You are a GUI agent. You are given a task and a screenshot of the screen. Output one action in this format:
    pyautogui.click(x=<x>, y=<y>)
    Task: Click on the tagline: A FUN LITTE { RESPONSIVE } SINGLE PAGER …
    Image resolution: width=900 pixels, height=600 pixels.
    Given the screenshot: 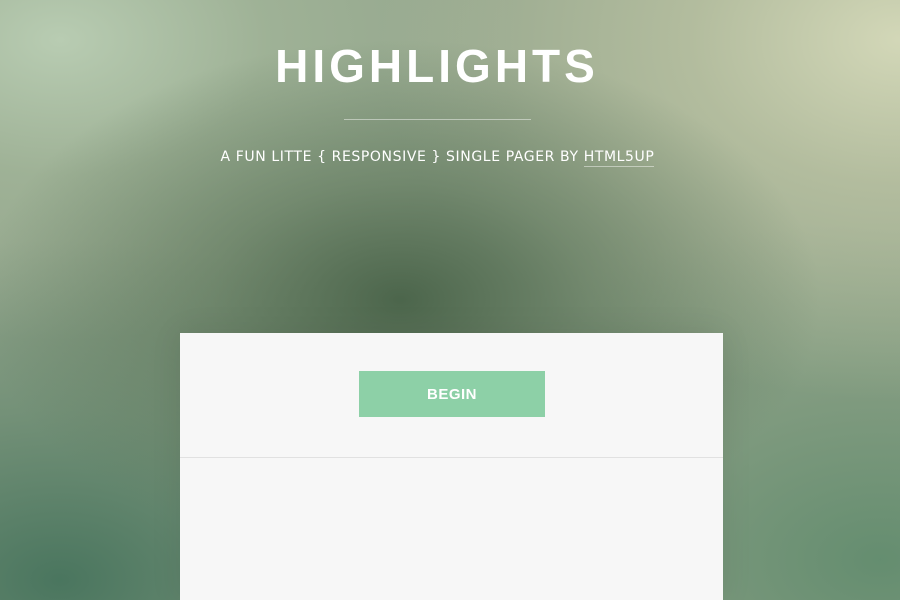 What is the action you would take?
    pyautogui.click(x=437, y=157)
    